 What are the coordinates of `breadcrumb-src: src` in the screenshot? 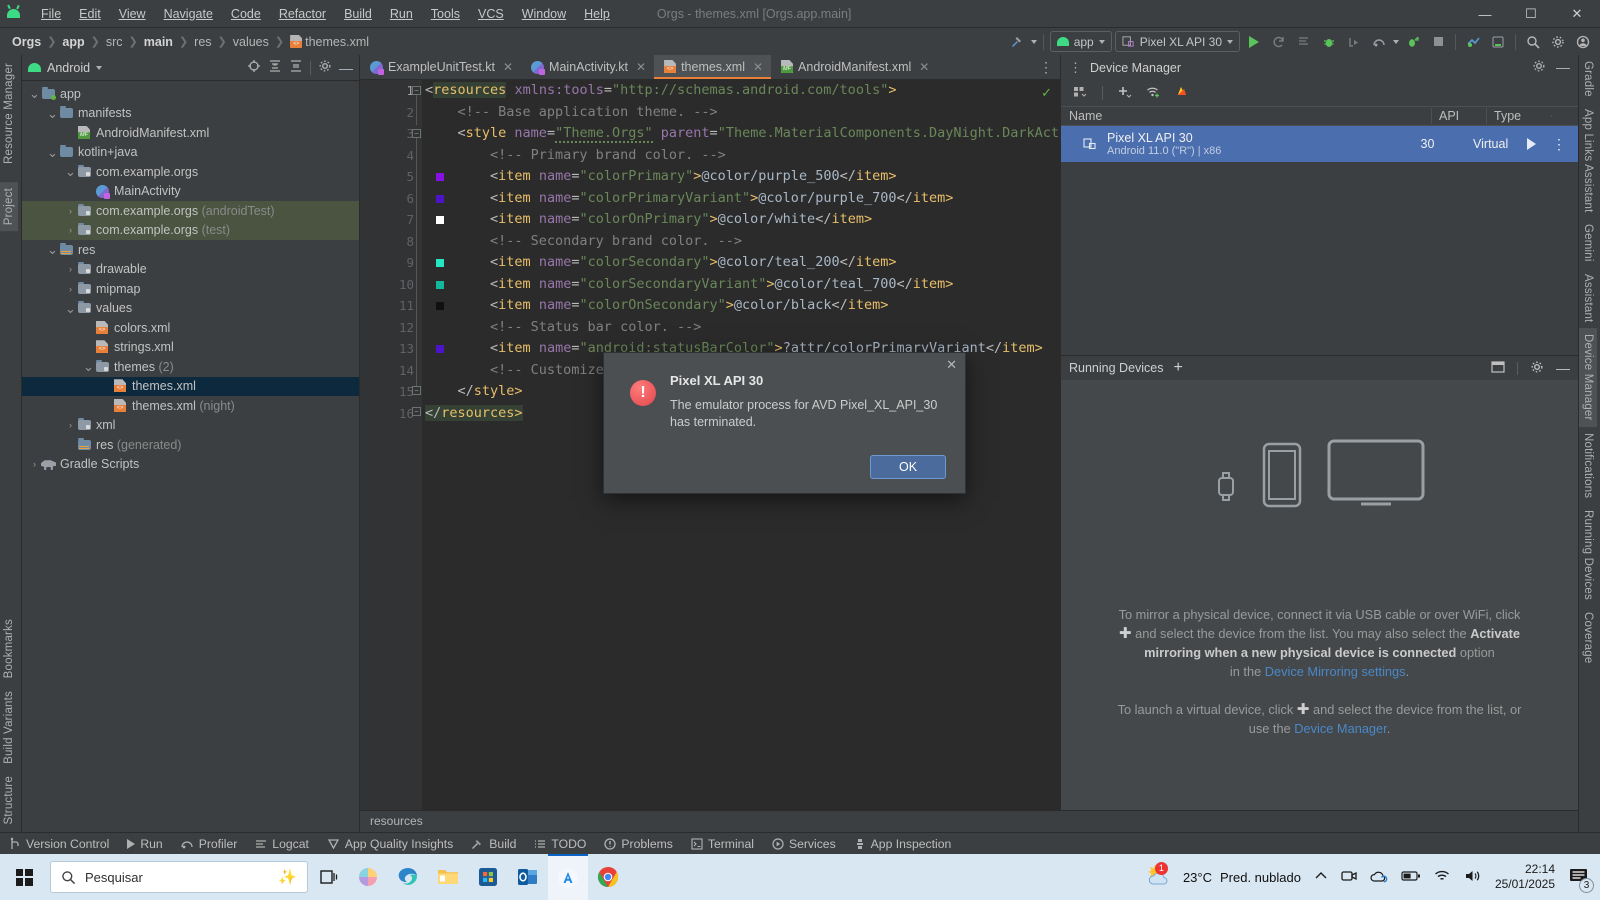 It's located at (114, 42).